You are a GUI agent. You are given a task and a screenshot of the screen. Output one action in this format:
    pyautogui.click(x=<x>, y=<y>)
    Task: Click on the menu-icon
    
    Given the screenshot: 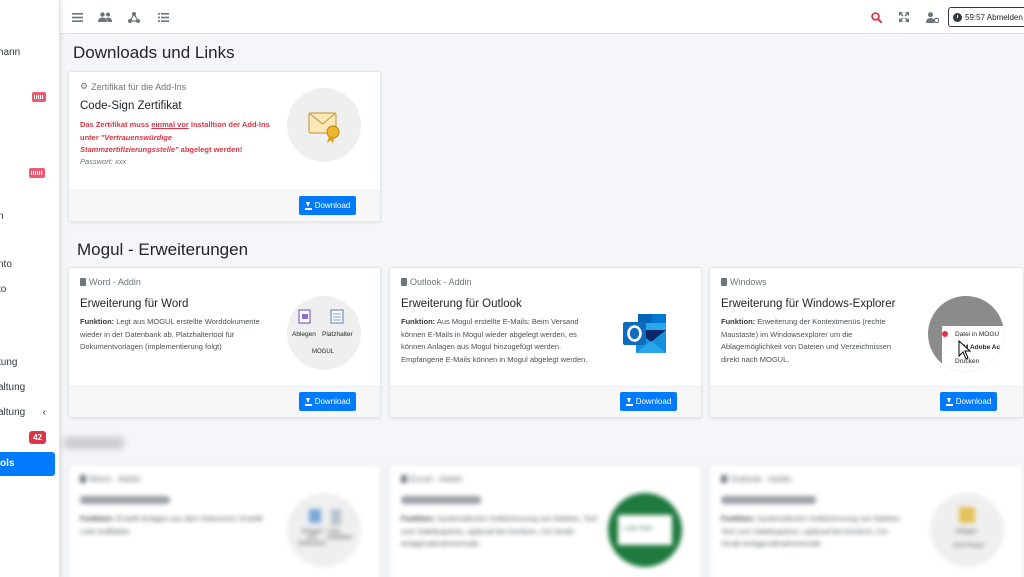 What is the action you would take?
    pyautogui.click(x=77, y=17)
    